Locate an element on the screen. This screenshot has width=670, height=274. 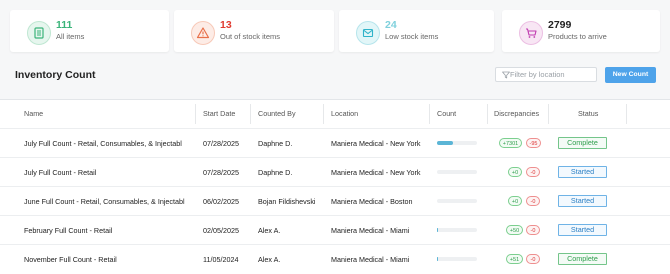
column-header-count: Count is located at coordinates (446, 114).